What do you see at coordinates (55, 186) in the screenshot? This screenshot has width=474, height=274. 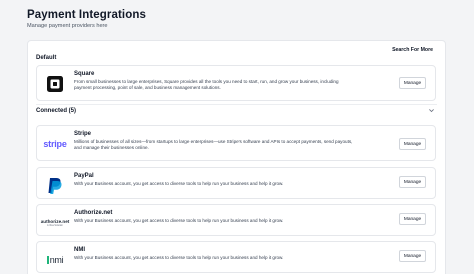 I see `paypal-logo-icon` at bounding box center [55, 186].